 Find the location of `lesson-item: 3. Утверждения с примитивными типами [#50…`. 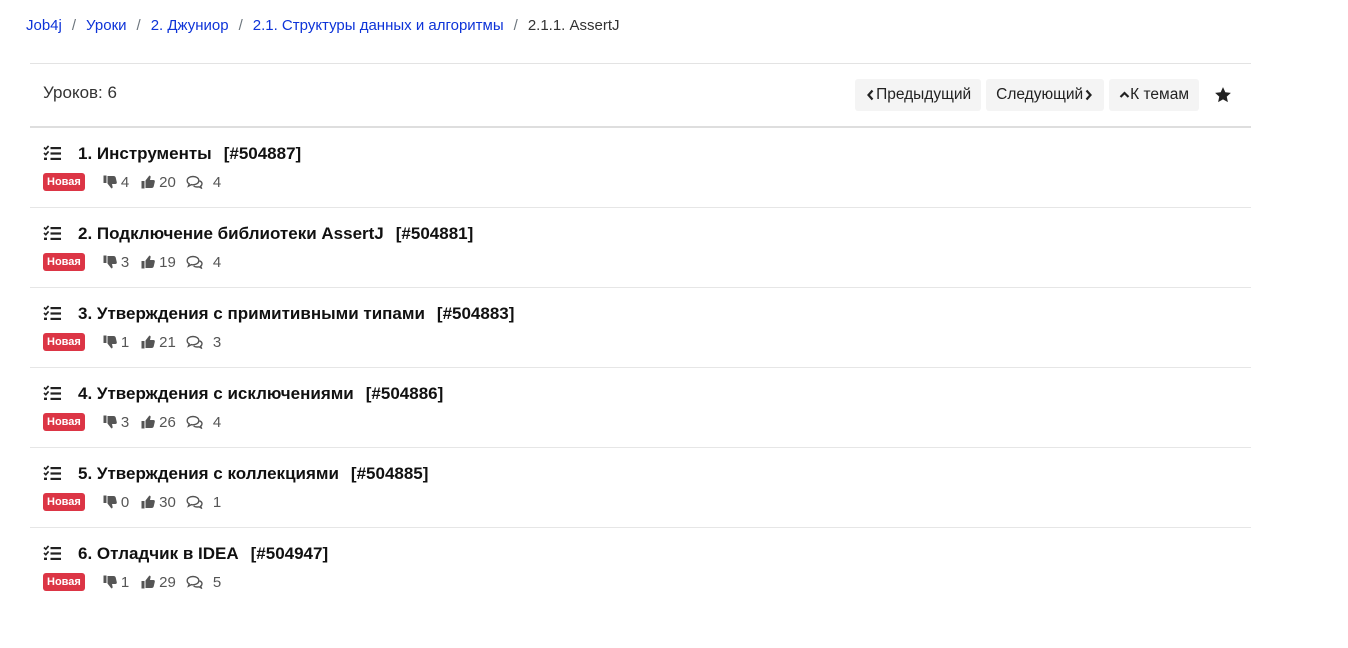

lesson-item: 3. Утверждения с примитивными типами [#50… is located at coordinates (640, 328).